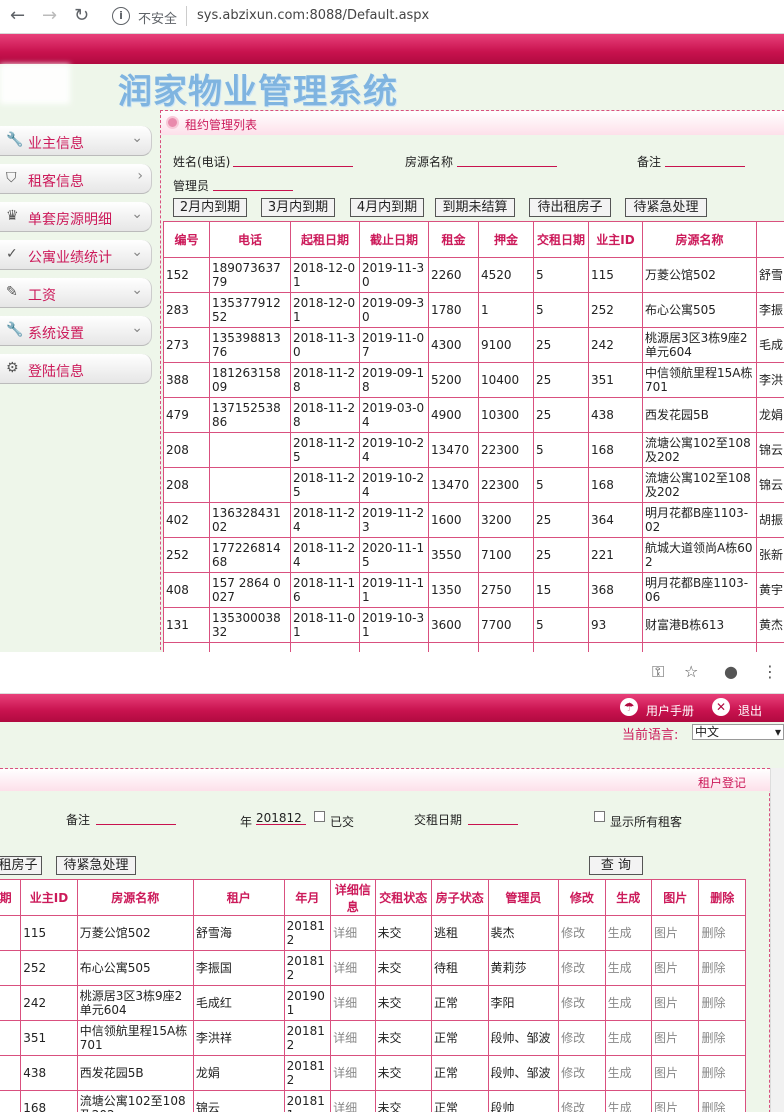  I want to click on column-header: 租金, so click(453, 239).